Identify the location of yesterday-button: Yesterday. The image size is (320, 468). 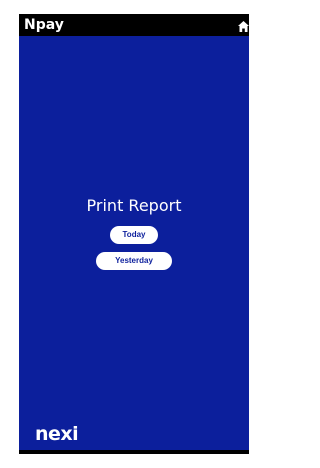
(134, 261).